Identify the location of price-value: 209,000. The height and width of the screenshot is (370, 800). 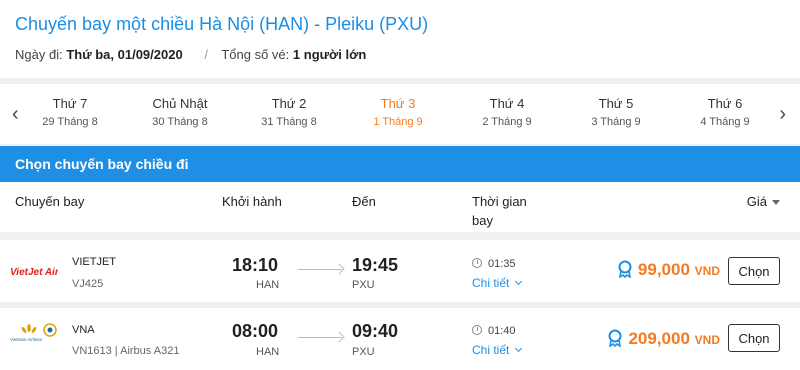
(659, 338).